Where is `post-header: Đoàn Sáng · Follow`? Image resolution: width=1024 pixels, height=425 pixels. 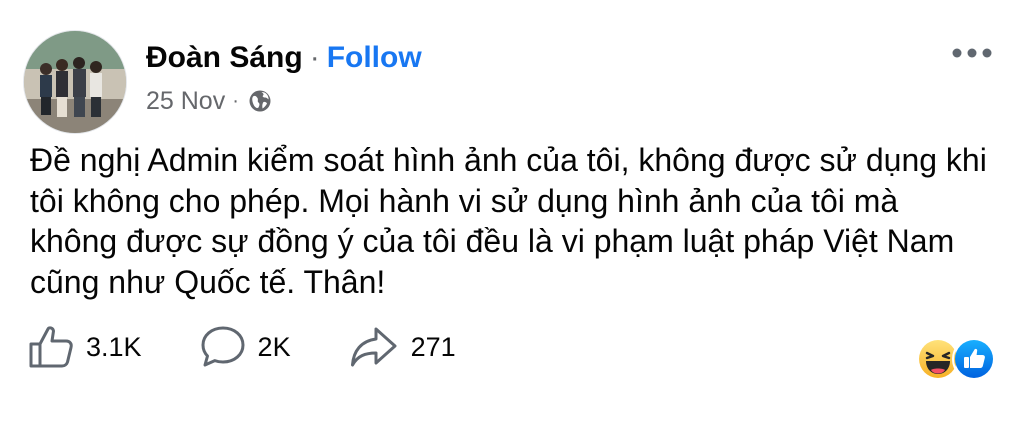 post-header: Đoàn Sáng · Follow is located at coordinates (284, 58).